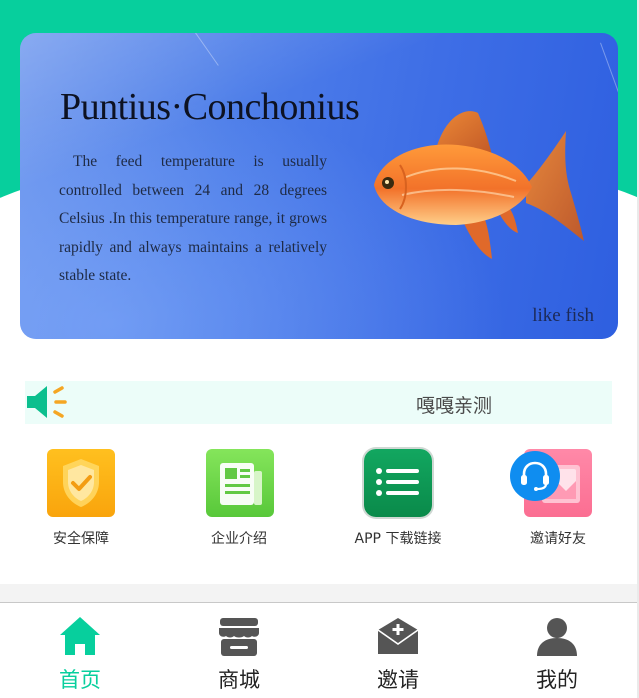  I want to click on tab-store: 商城, so click(239, 652).